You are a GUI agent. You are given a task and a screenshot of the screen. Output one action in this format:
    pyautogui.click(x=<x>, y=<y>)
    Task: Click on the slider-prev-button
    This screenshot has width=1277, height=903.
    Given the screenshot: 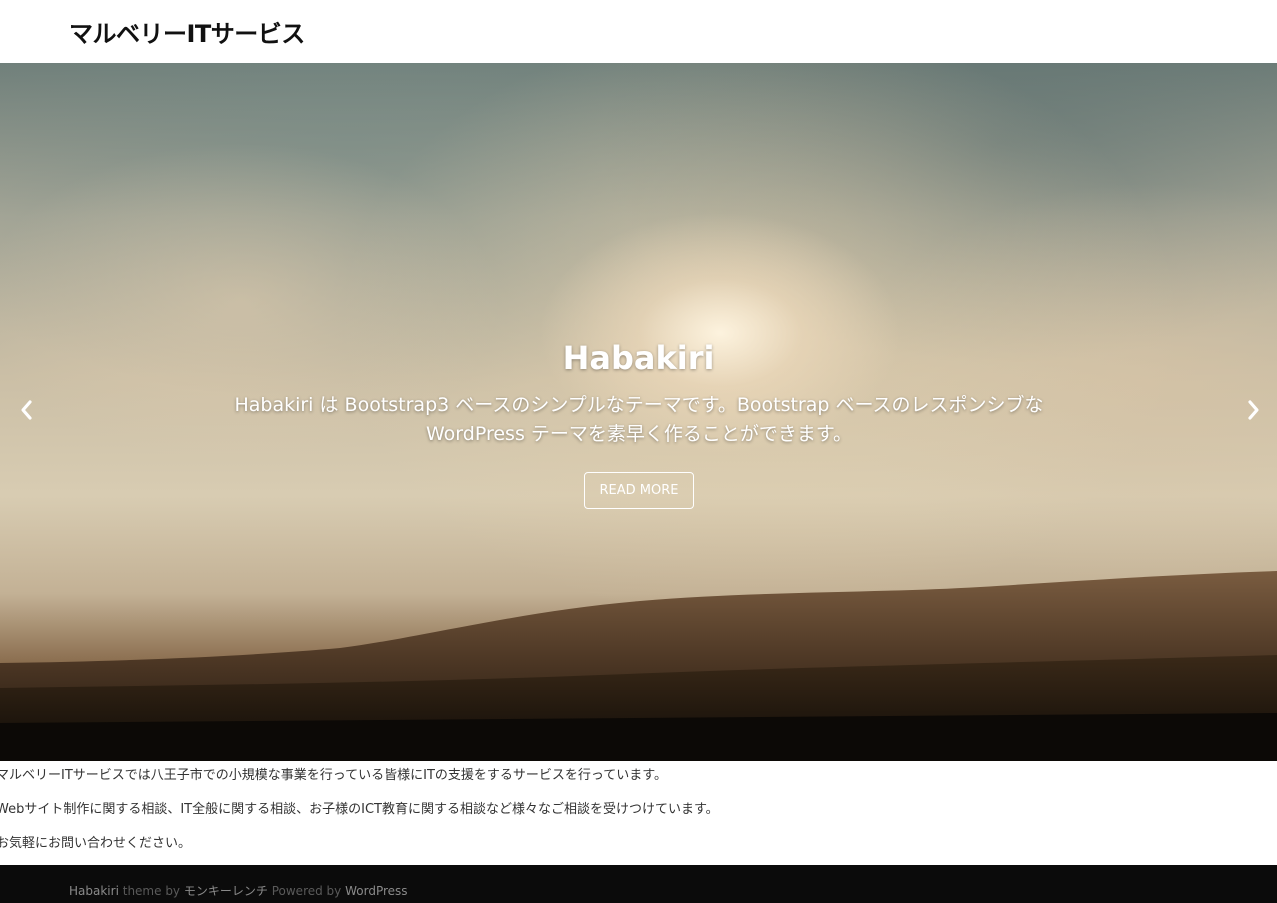 What is the action you would take?
    pyautogui.click(x=27, y=410)
    